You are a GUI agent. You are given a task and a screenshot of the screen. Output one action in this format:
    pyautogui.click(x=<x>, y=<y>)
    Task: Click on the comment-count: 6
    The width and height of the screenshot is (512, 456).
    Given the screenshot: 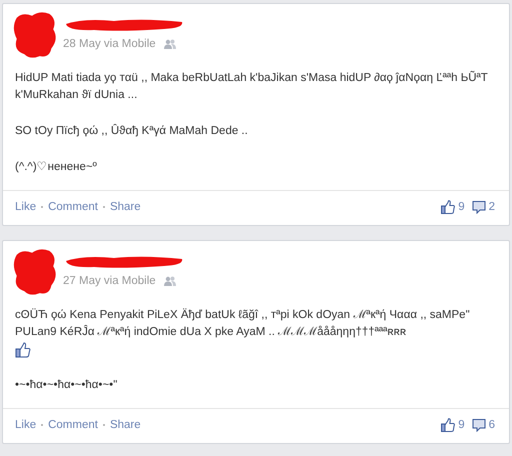 What is the action you would take?
    pyautogui.click(x=491, y=425)
    